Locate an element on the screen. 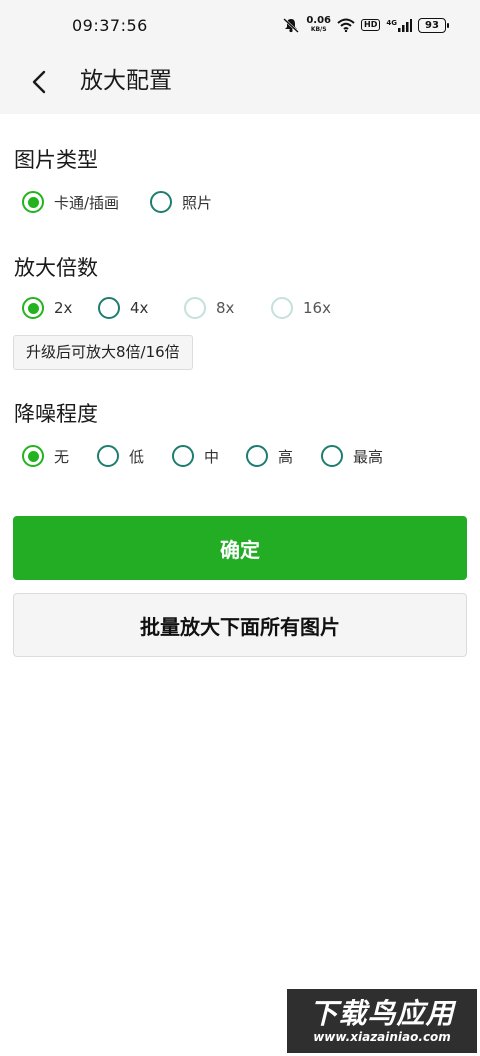  status-time: 09:37:56 is located at coordinates (110, 25).